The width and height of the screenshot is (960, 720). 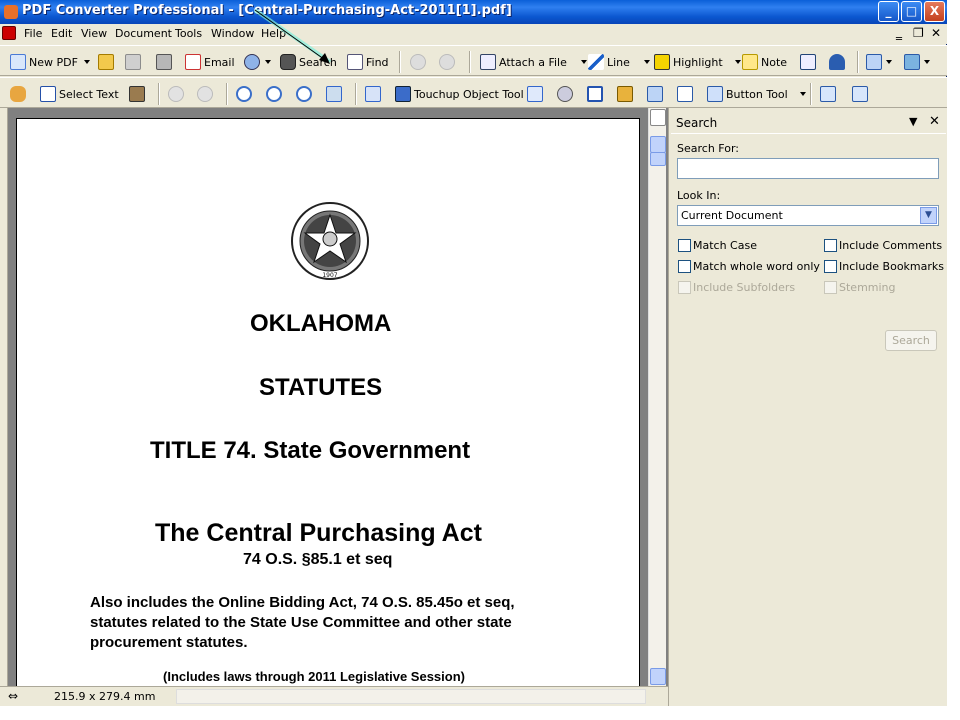 What do you see at coordinates (879, 62) in the screenshot?
I see `window-layout-button` at bounding box center [879, 62].